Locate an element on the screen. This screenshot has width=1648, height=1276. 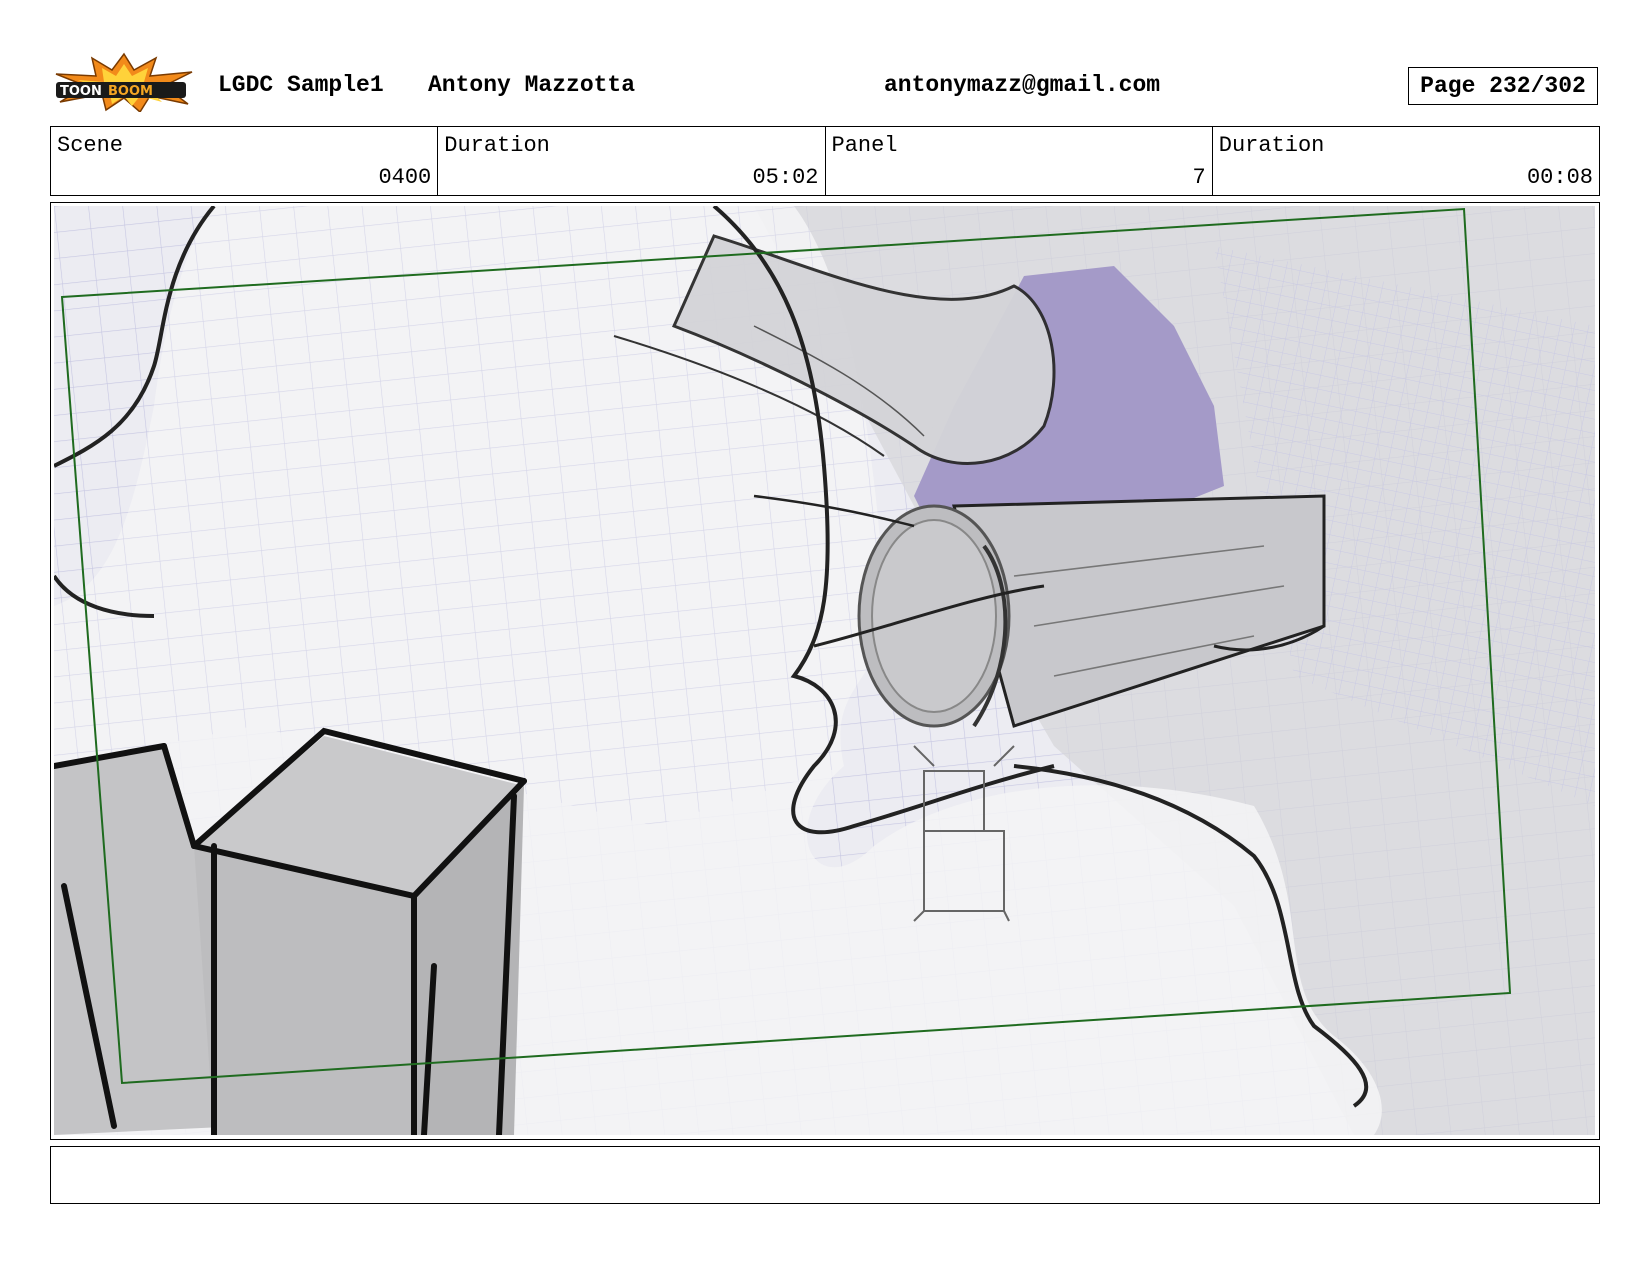
panel-duration-cell: Duration 00:08 is located at coordinates (1406, 161).